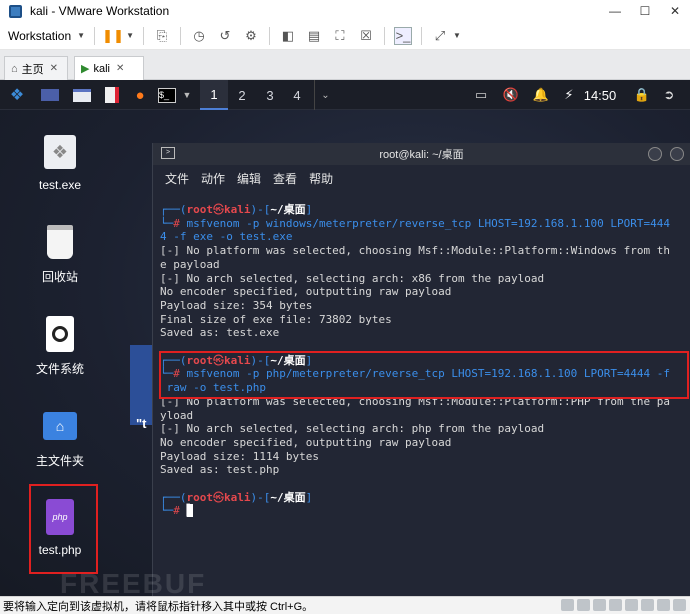 The image size is (690, 614). What do you see at coordinates (15, 11) in the screenshot?
I see `vmware-logo-icon` at bounding box center [15, 11].